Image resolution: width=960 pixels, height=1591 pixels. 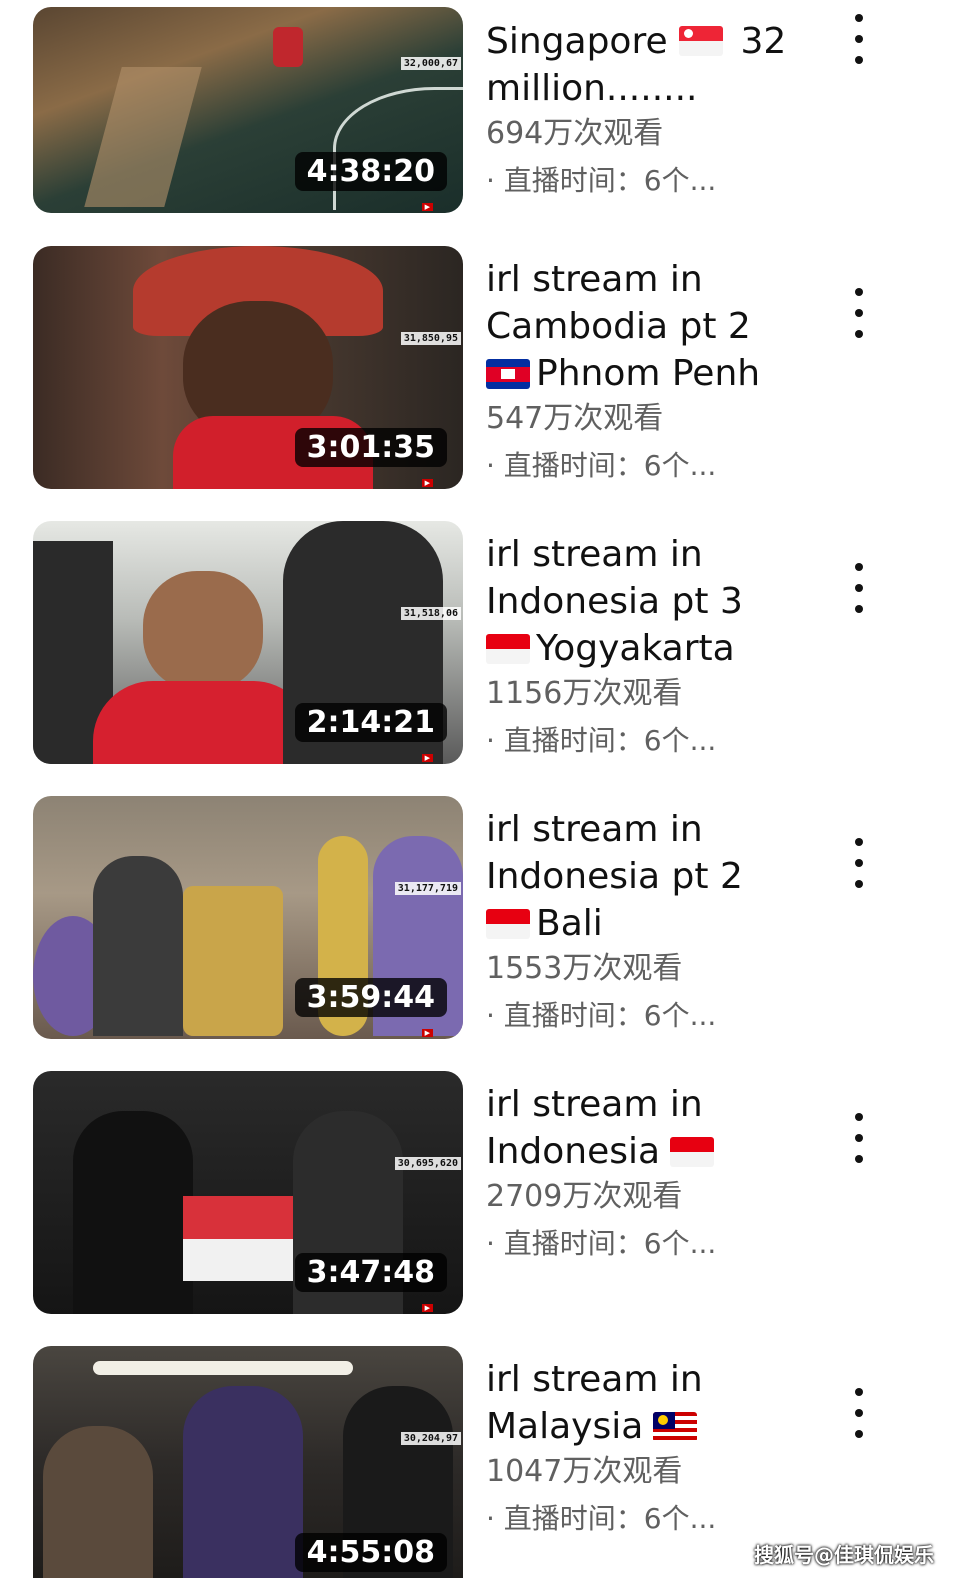 I want to click on watermark: 搜狐号@佳琪侃娱乐, so click(x=844, y=1555).